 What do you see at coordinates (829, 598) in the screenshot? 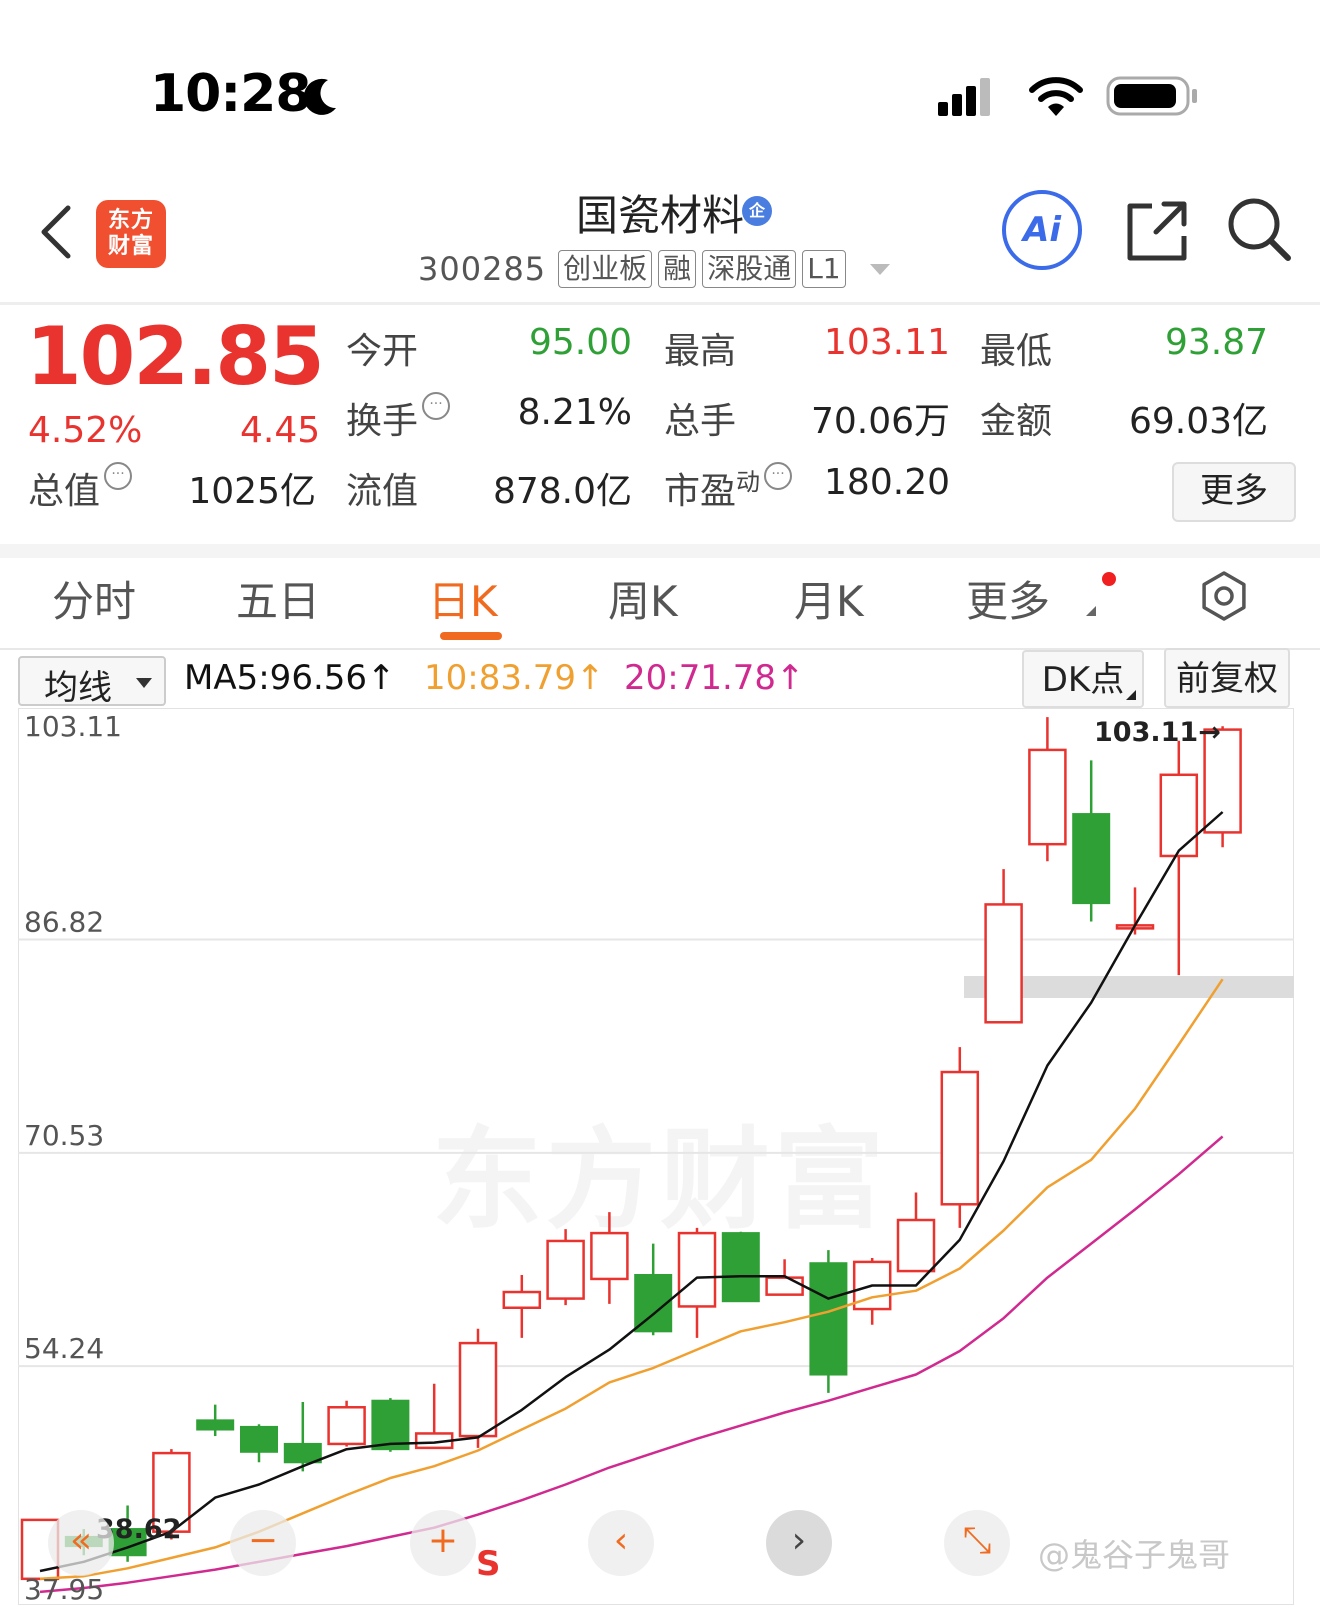
I see `tab-monthly-k: 月K` at bounding box center [829, 598].